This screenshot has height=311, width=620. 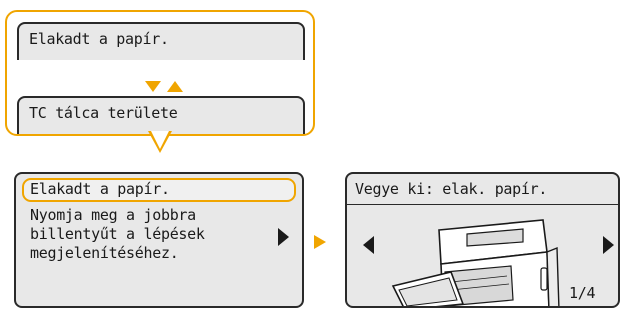 I want to click on callout-bottom-strip: TC tálca területe, so click(x=161, y=115).